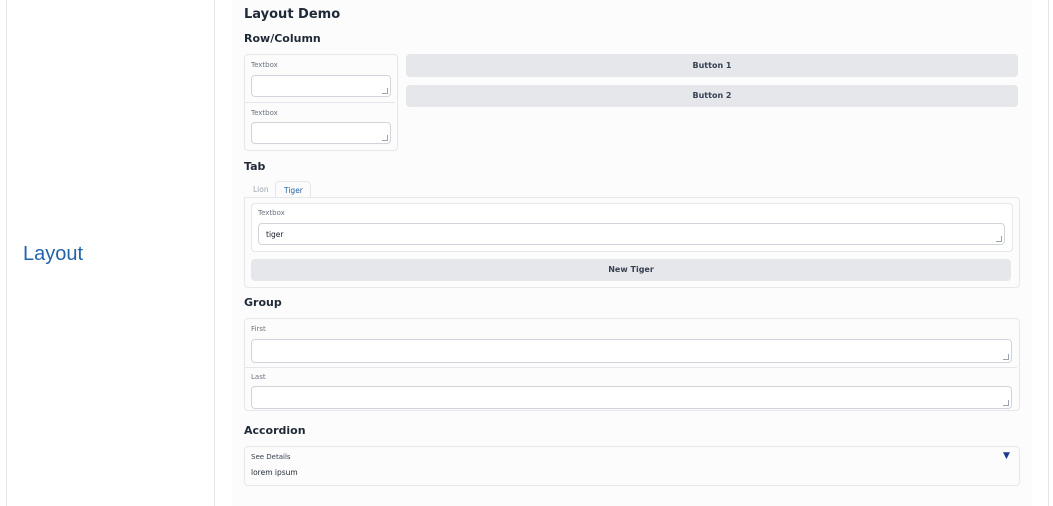  What do you see at coordinates (264, 113) in the screenshot?
I see `textbox2-label: Textbox` at bounding box center [264, 113].